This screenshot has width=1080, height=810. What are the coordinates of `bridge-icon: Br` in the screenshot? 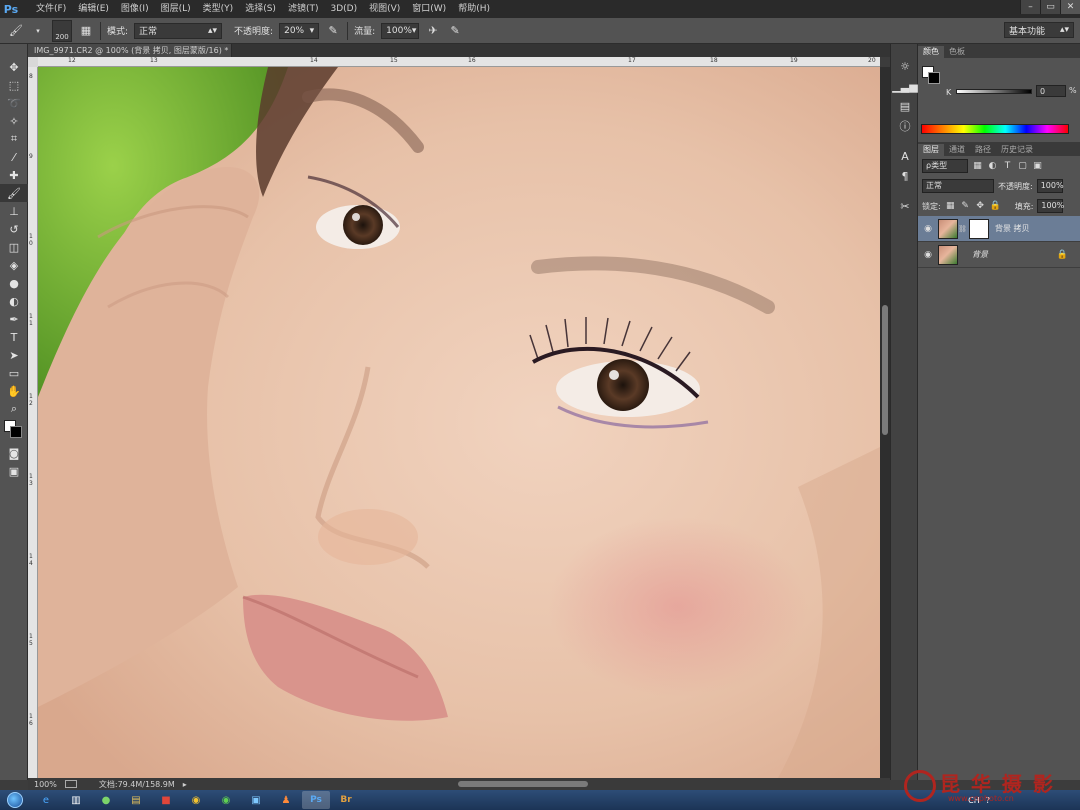 It's located at (346, 800).